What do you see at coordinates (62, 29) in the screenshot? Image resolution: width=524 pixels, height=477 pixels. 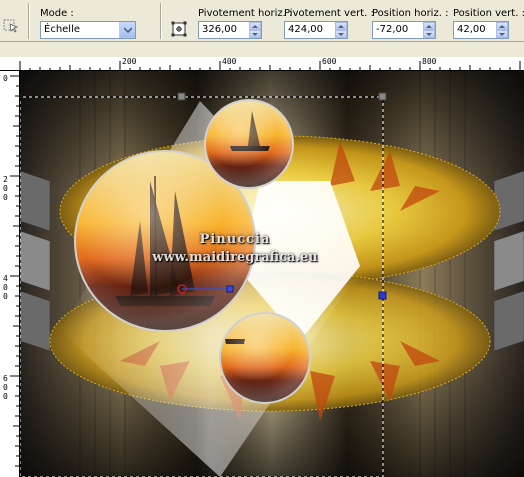 I see `mode-select-value: Échelle` at bounding box center [62, 29].